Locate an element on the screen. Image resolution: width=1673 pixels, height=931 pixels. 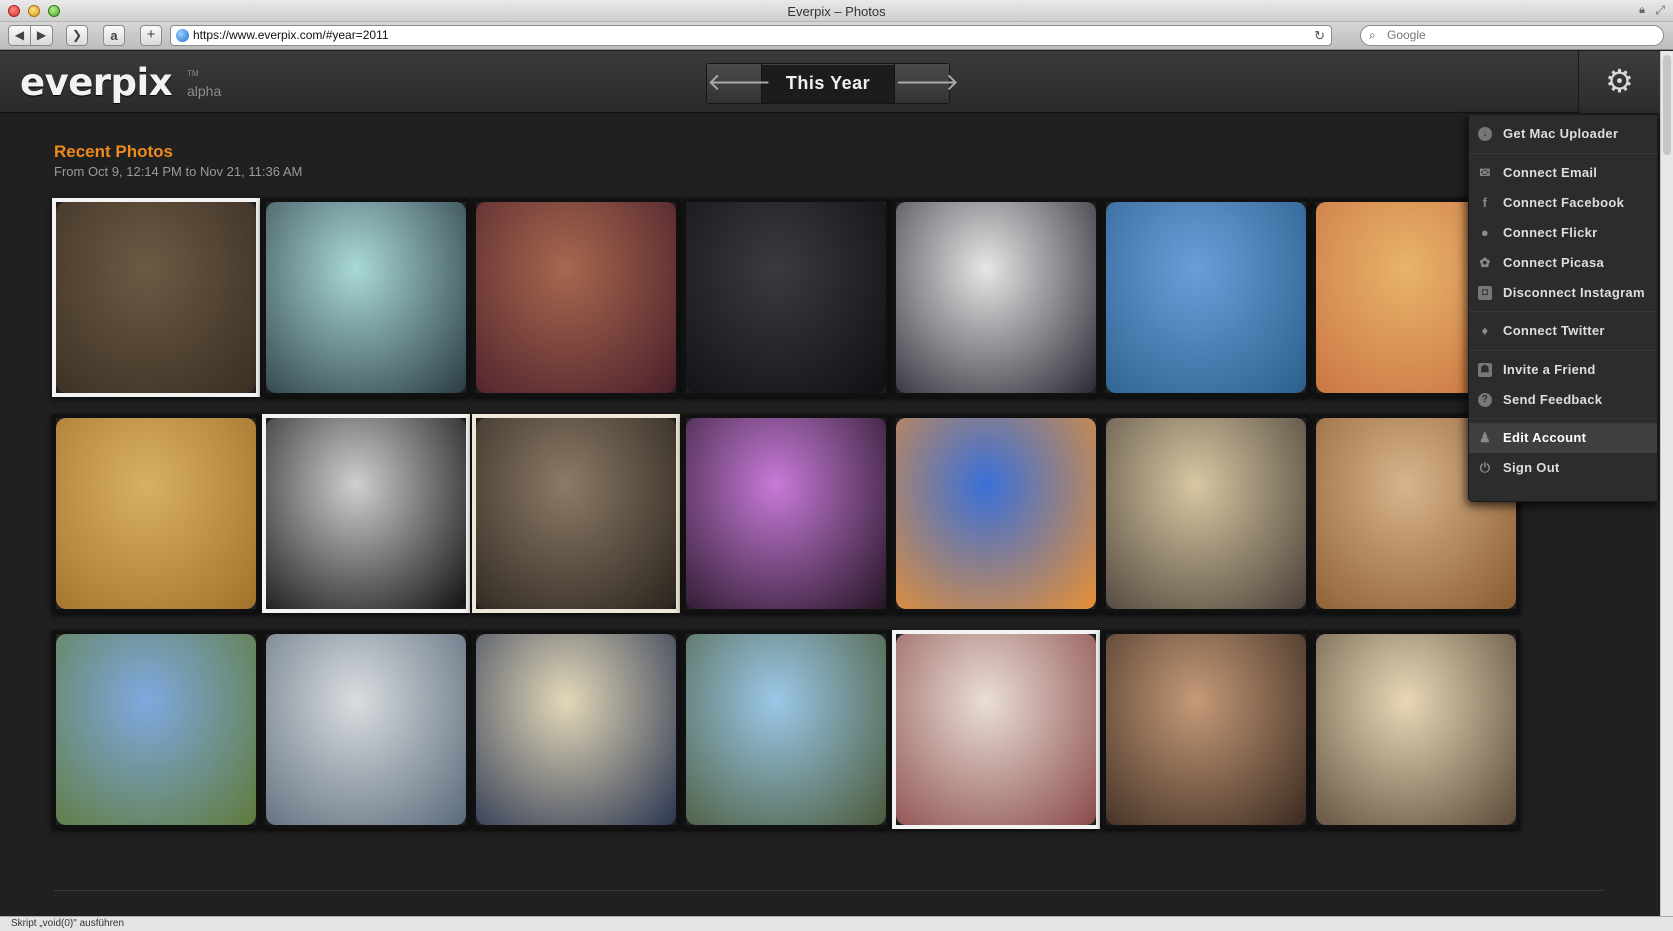
vertical-scrollbar is located at coordinates (1666, 483).